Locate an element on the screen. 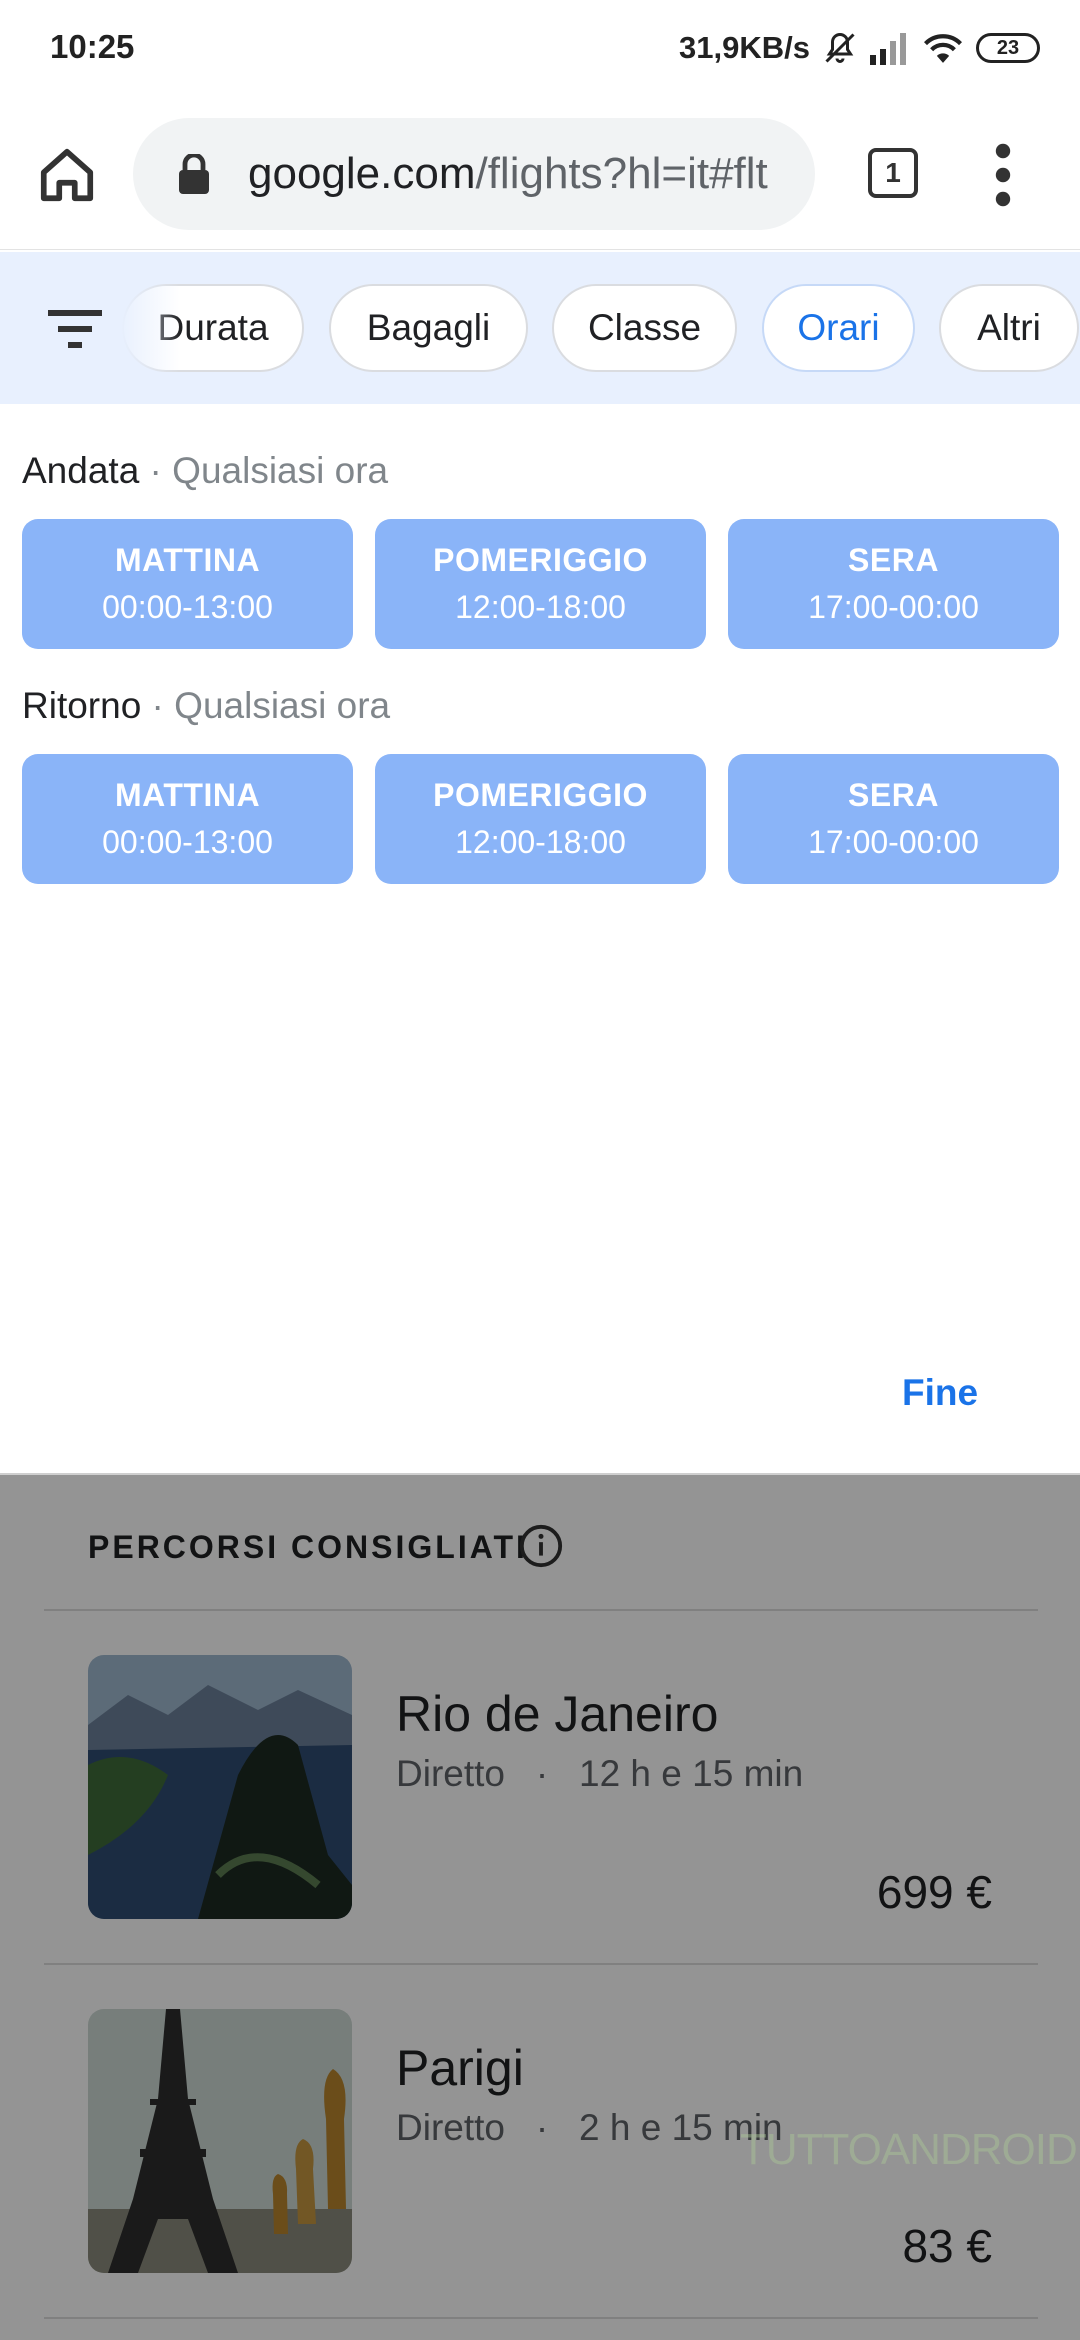  url-path: /flights?hl=it#flt is located at coordinates (621, 173).